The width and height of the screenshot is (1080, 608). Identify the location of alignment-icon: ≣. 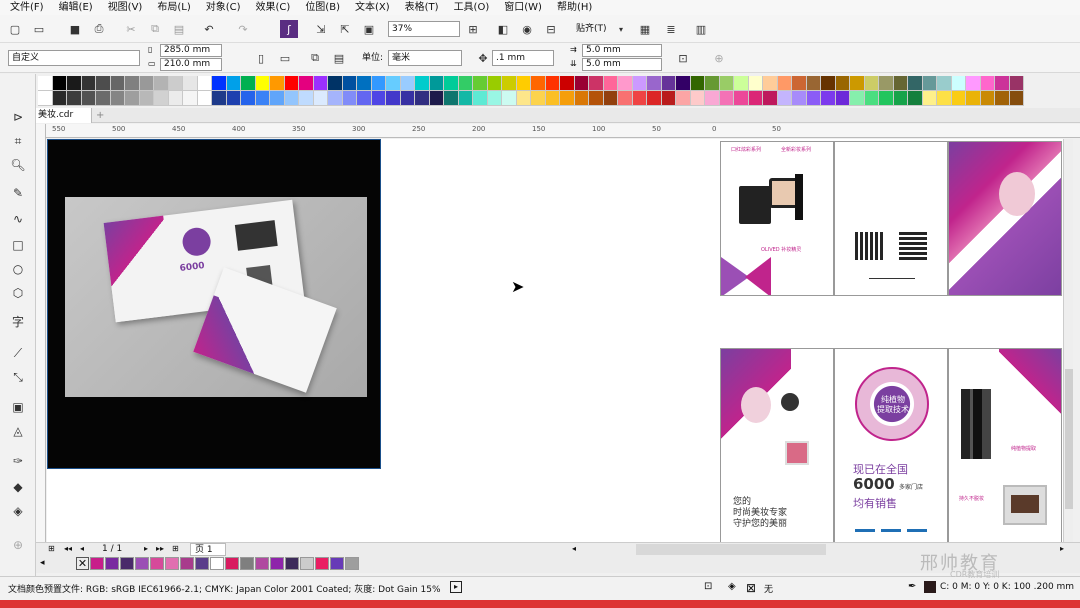
(671, 29).